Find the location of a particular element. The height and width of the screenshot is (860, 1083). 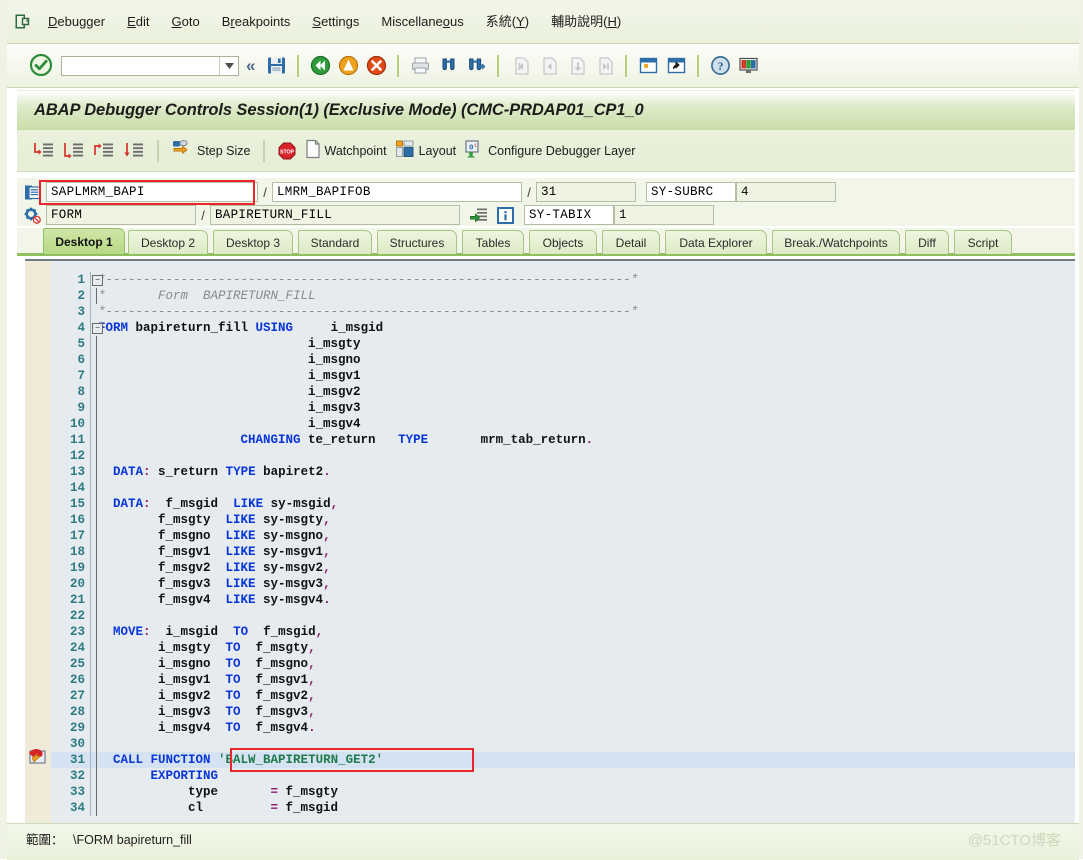

help-icon: ? is located at coordinates (720, 66).